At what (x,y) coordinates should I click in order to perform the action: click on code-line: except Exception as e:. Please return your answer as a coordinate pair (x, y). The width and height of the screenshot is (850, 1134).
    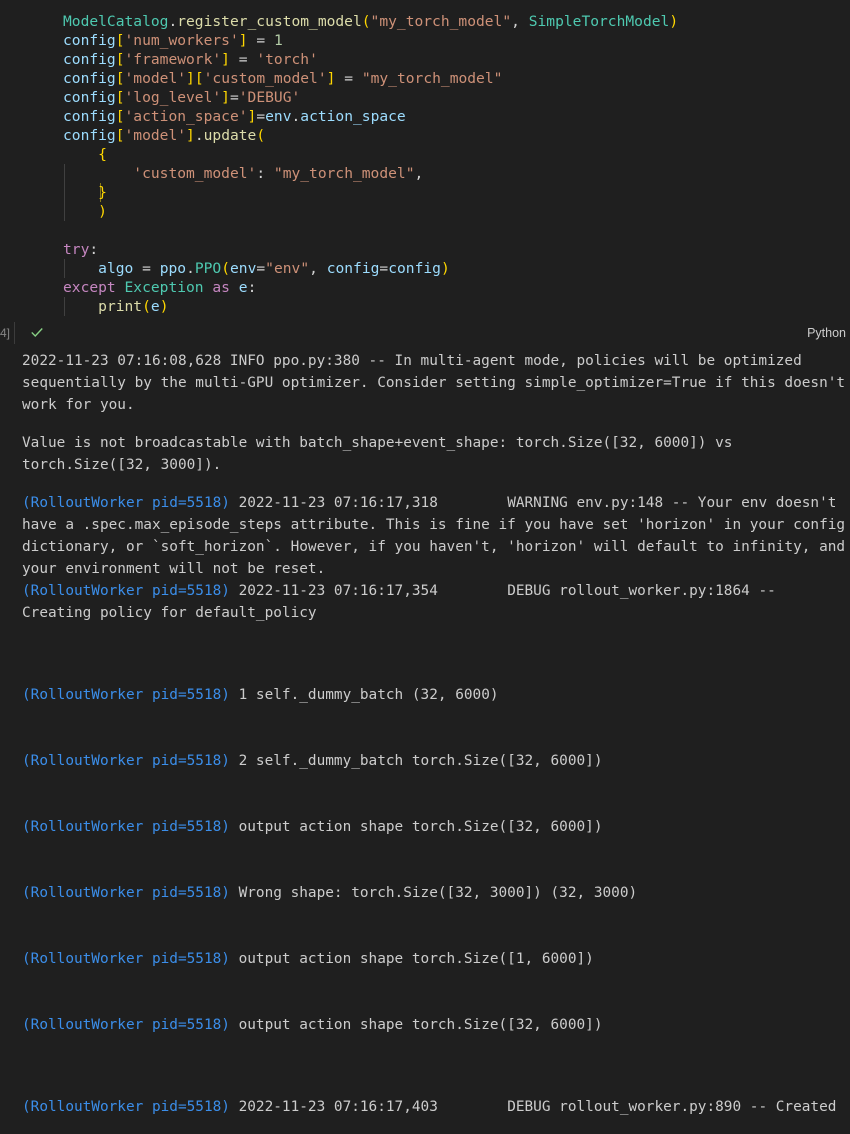
    Looking at the image, I should click on (160, 287).